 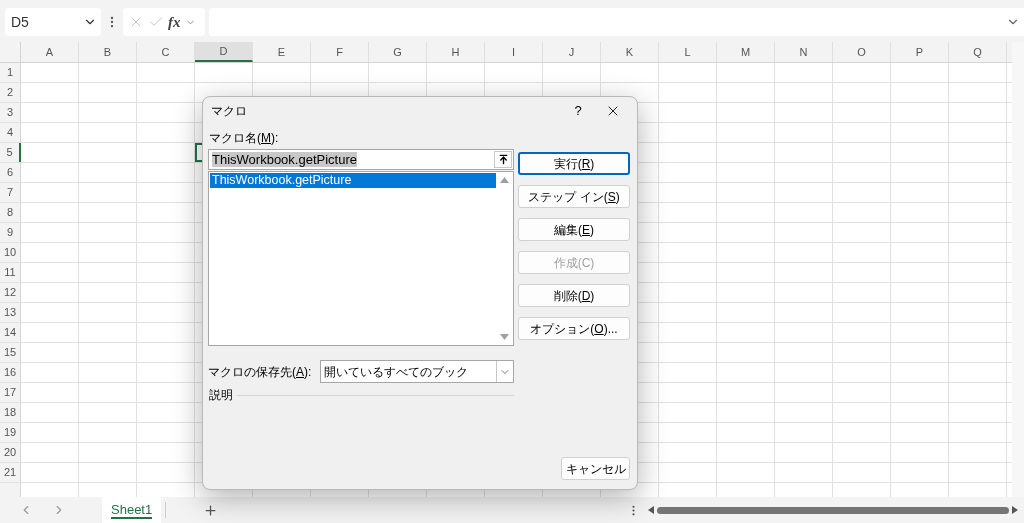 What do you see at coordinates (10, 332) in the screenshot?
I see `row-header: 14` at bounding box center [10, 332].